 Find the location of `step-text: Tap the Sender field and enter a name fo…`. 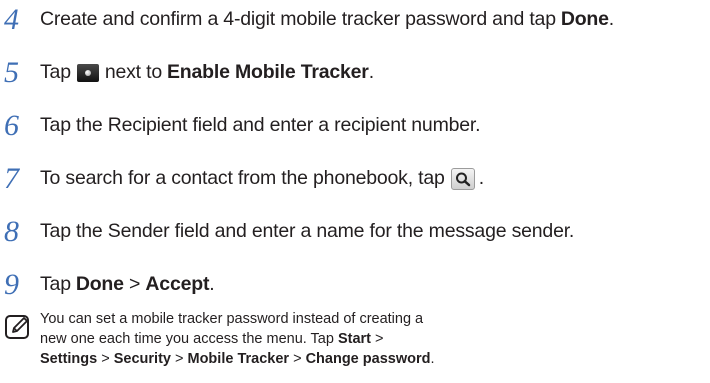

step-text: Tap the Sender field and enter a name fo… is located at coordinates (307, 231).